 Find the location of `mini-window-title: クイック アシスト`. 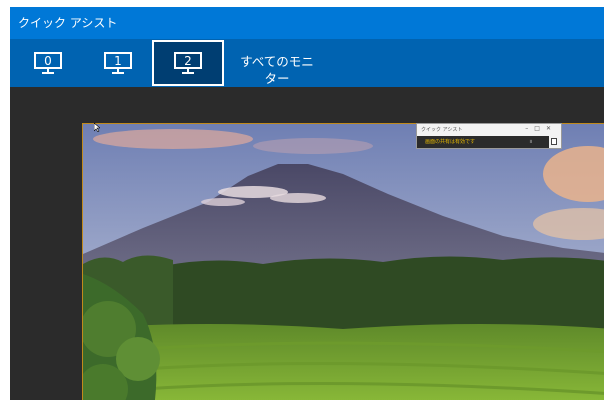

mini-window-title: クイック アシスト is located at coordinates (442, 130).